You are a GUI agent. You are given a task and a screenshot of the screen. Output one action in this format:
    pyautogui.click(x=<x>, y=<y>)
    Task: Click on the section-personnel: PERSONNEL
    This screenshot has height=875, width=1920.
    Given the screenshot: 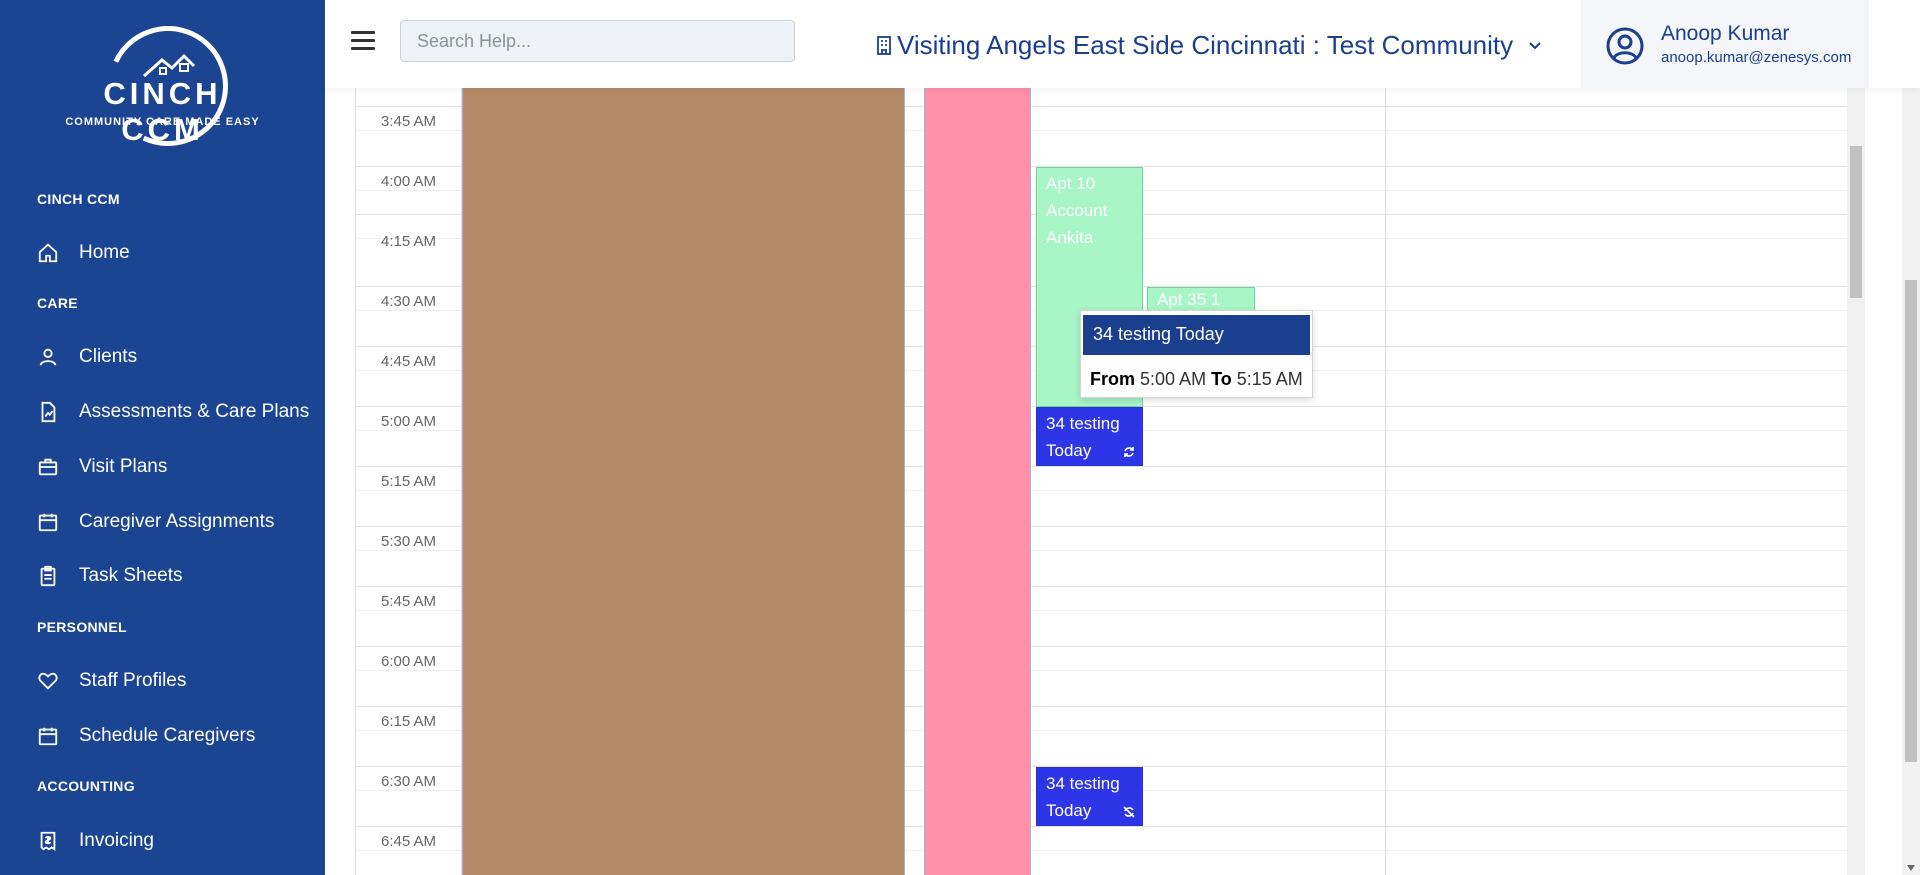 What is the action you would take?
    pyautogui.click(x=82, y=627)
    